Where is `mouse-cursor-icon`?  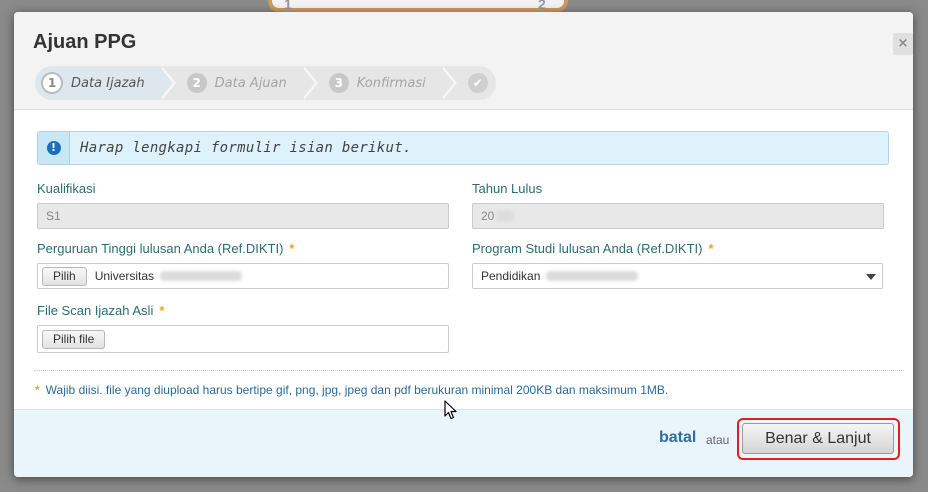
mouse-cursor-icon is located at coordinates (450, 410).